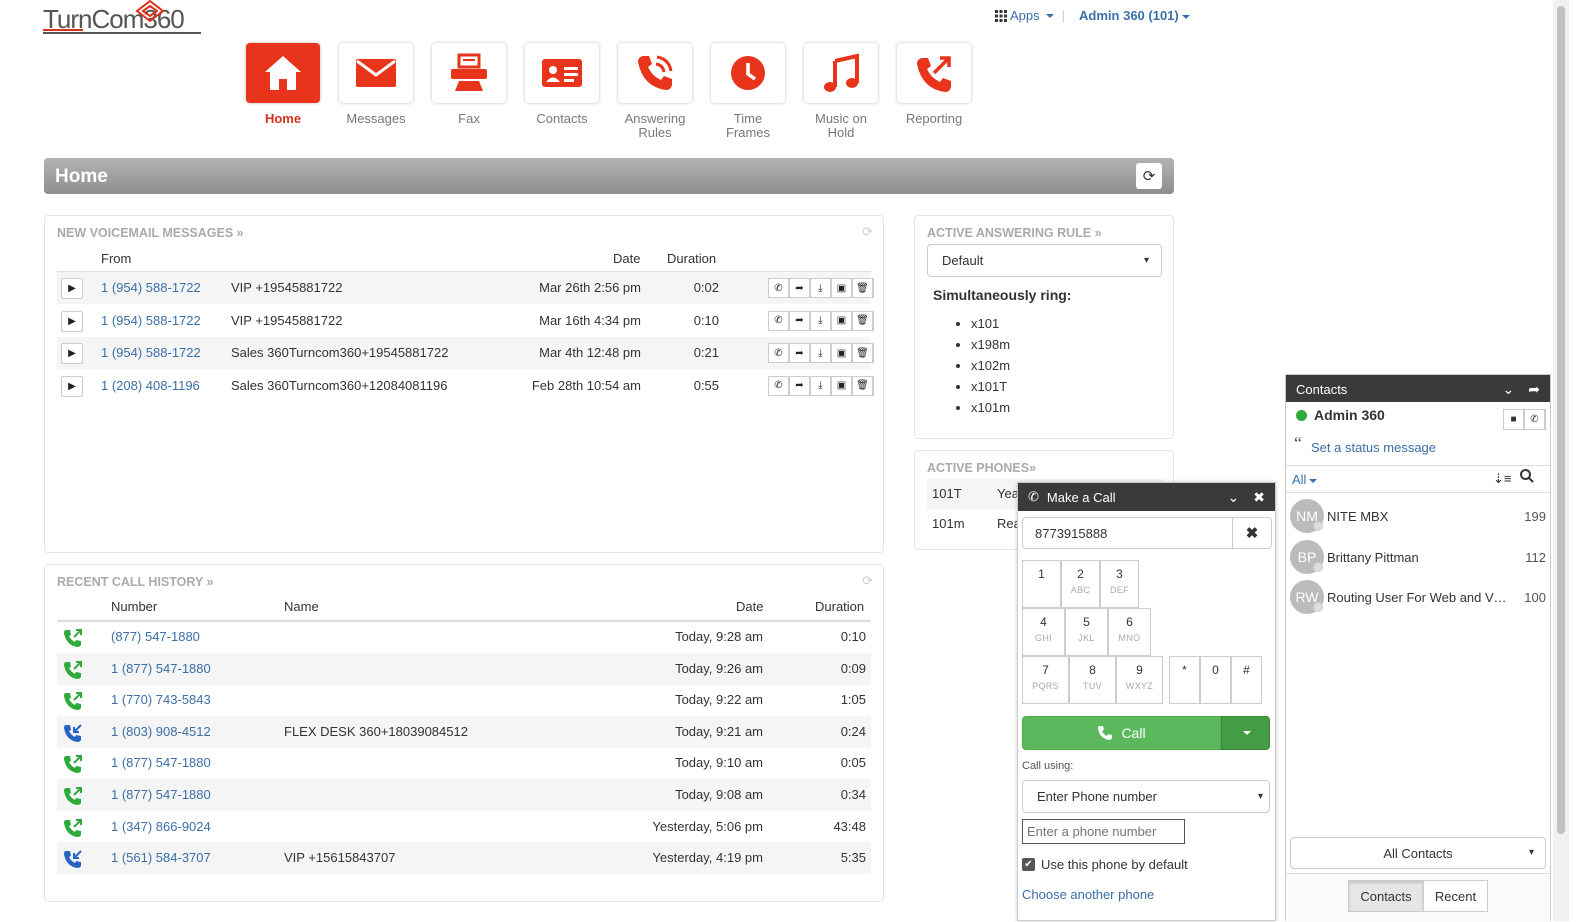  I want to click on dial-key: *, so click(1184, 680).